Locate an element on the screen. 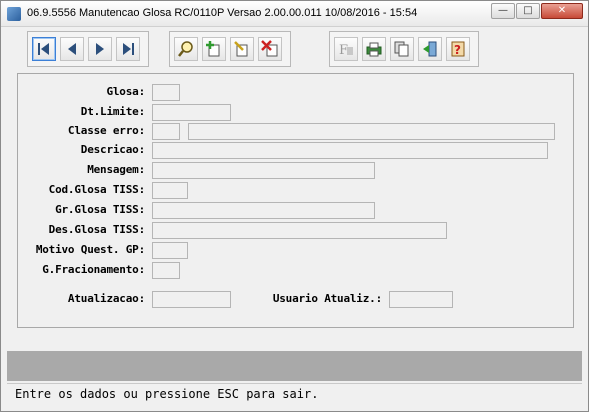 This screenshot has height=412, width=589. edit-record-icon is located at coordinates (241, 49).